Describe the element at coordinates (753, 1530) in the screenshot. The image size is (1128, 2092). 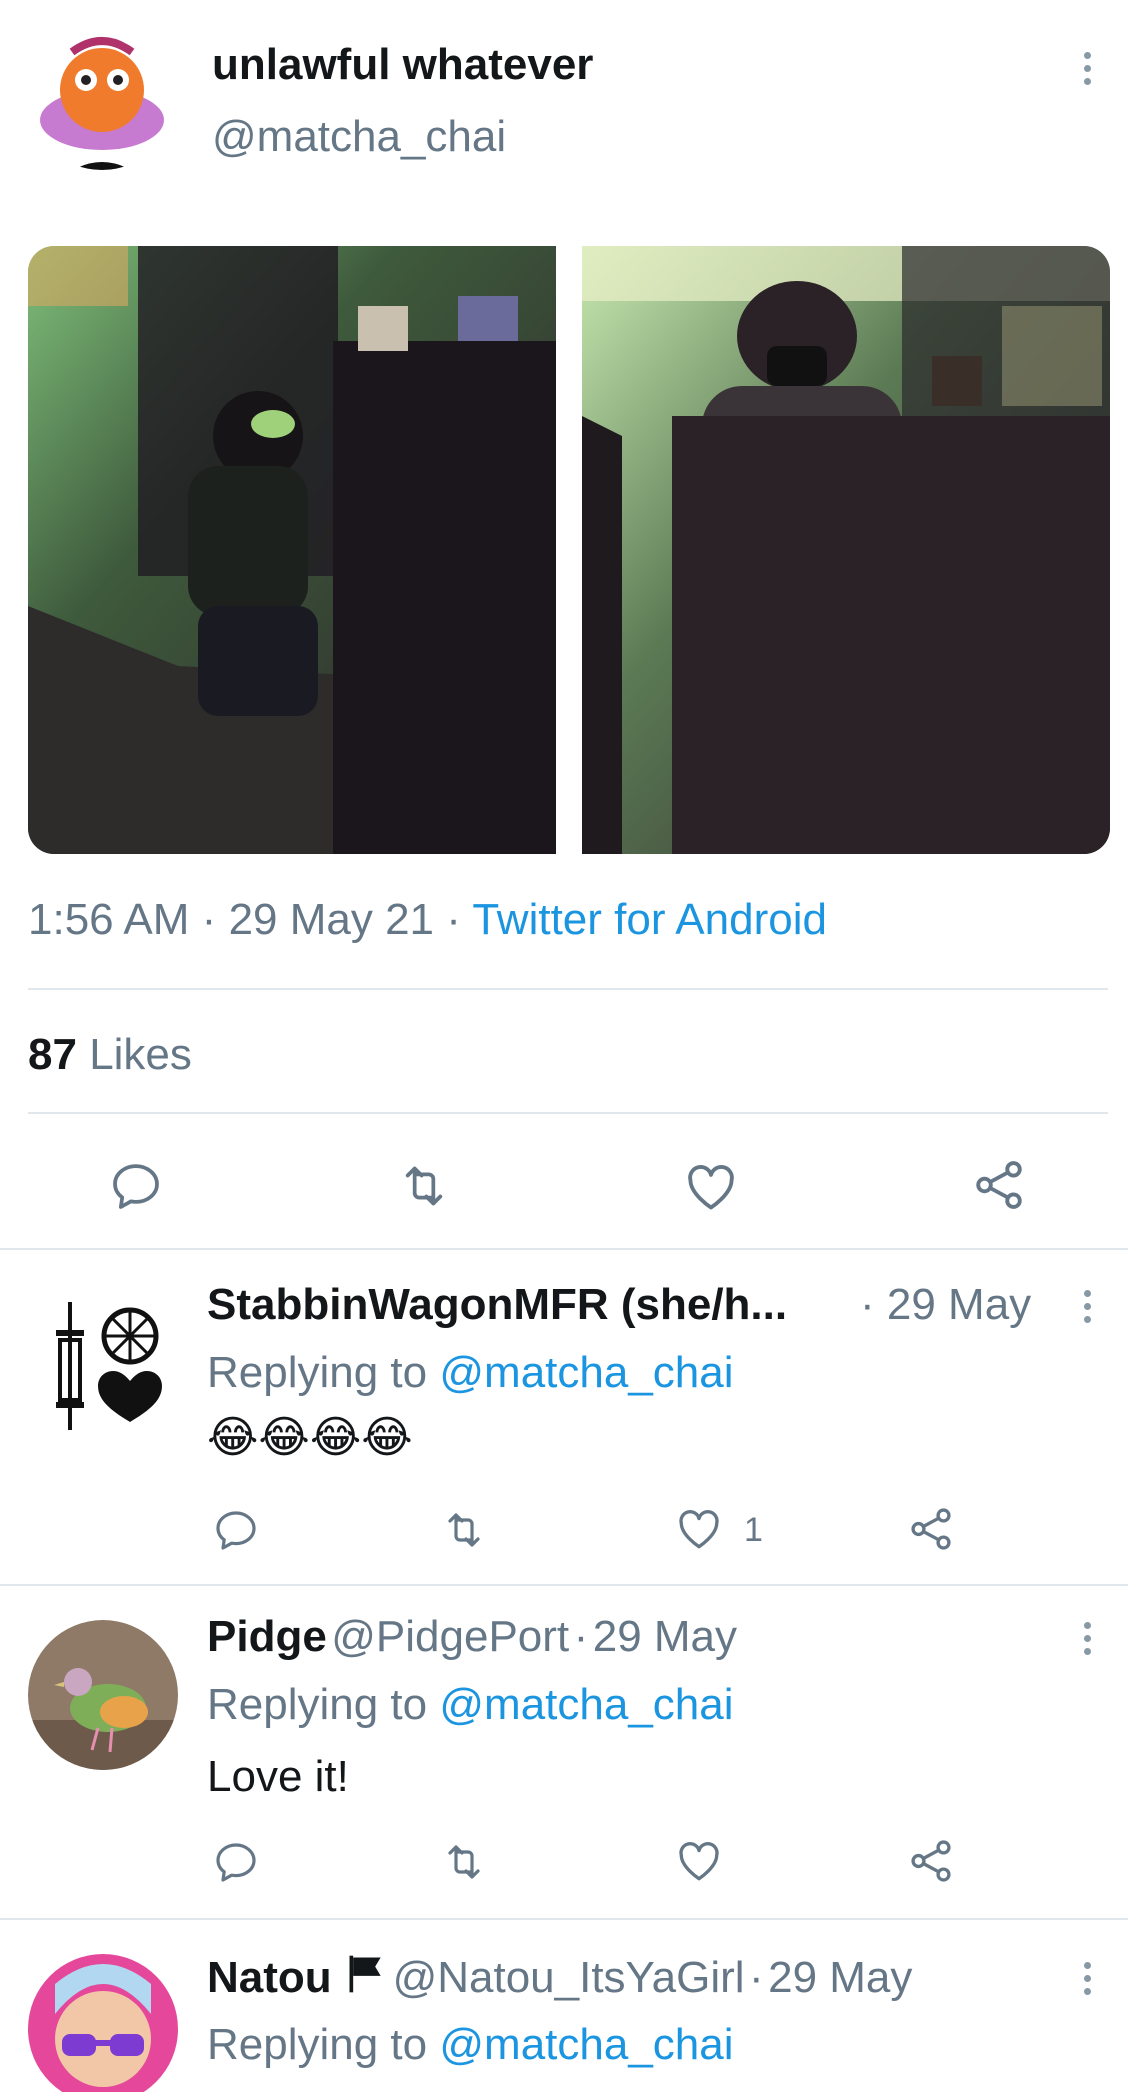
I see `like-count: 1` at that location.